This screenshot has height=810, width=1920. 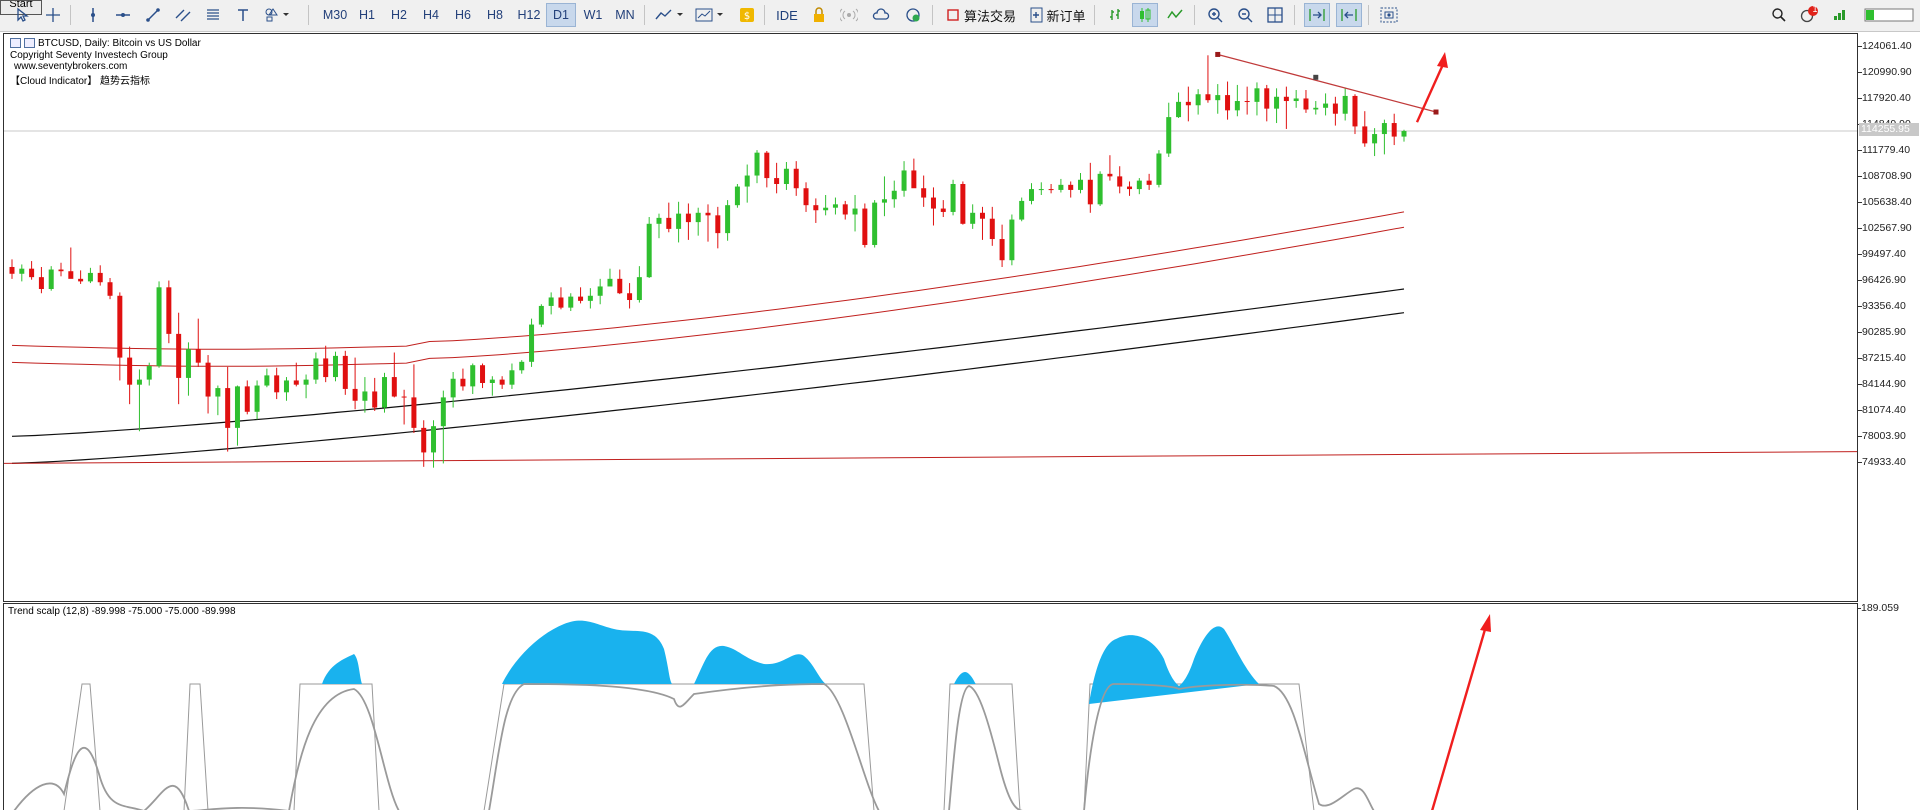 I want to click on autoscroll-icon, so click(x=1317, y=15).